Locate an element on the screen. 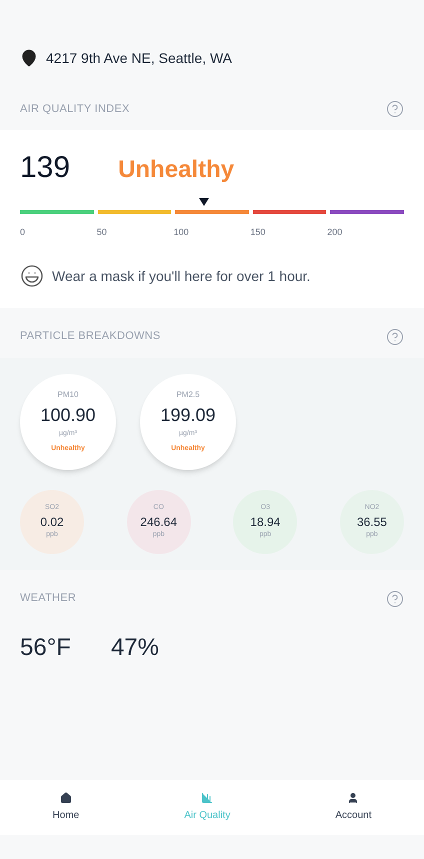  nav-tab: Home is located at coordinates (66, 807).